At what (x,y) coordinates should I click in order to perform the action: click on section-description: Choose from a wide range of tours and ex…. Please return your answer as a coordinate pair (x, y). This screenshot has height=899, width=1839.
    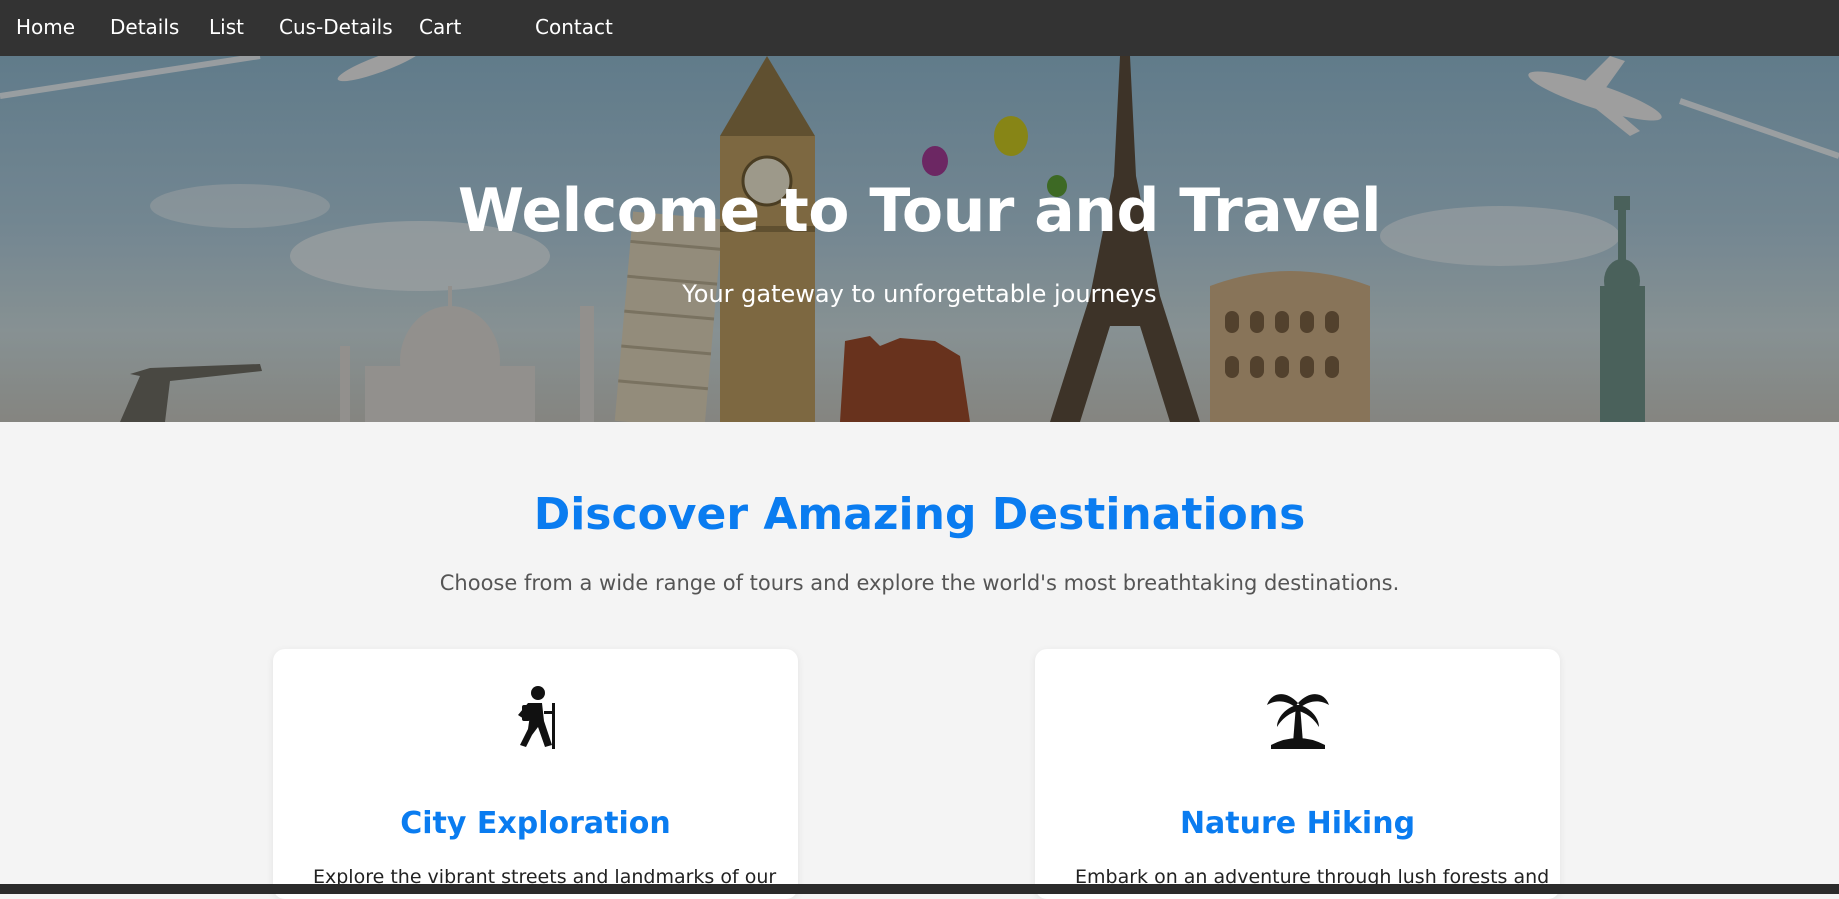
    Looking at the image, I should click on (919, 583).